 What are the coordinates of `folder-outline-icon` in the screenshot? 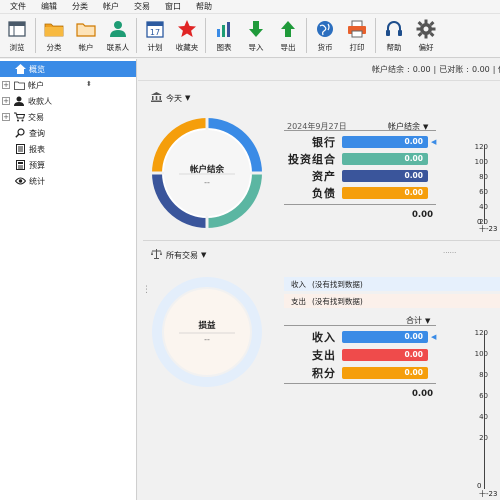 It's located at (86, 29).